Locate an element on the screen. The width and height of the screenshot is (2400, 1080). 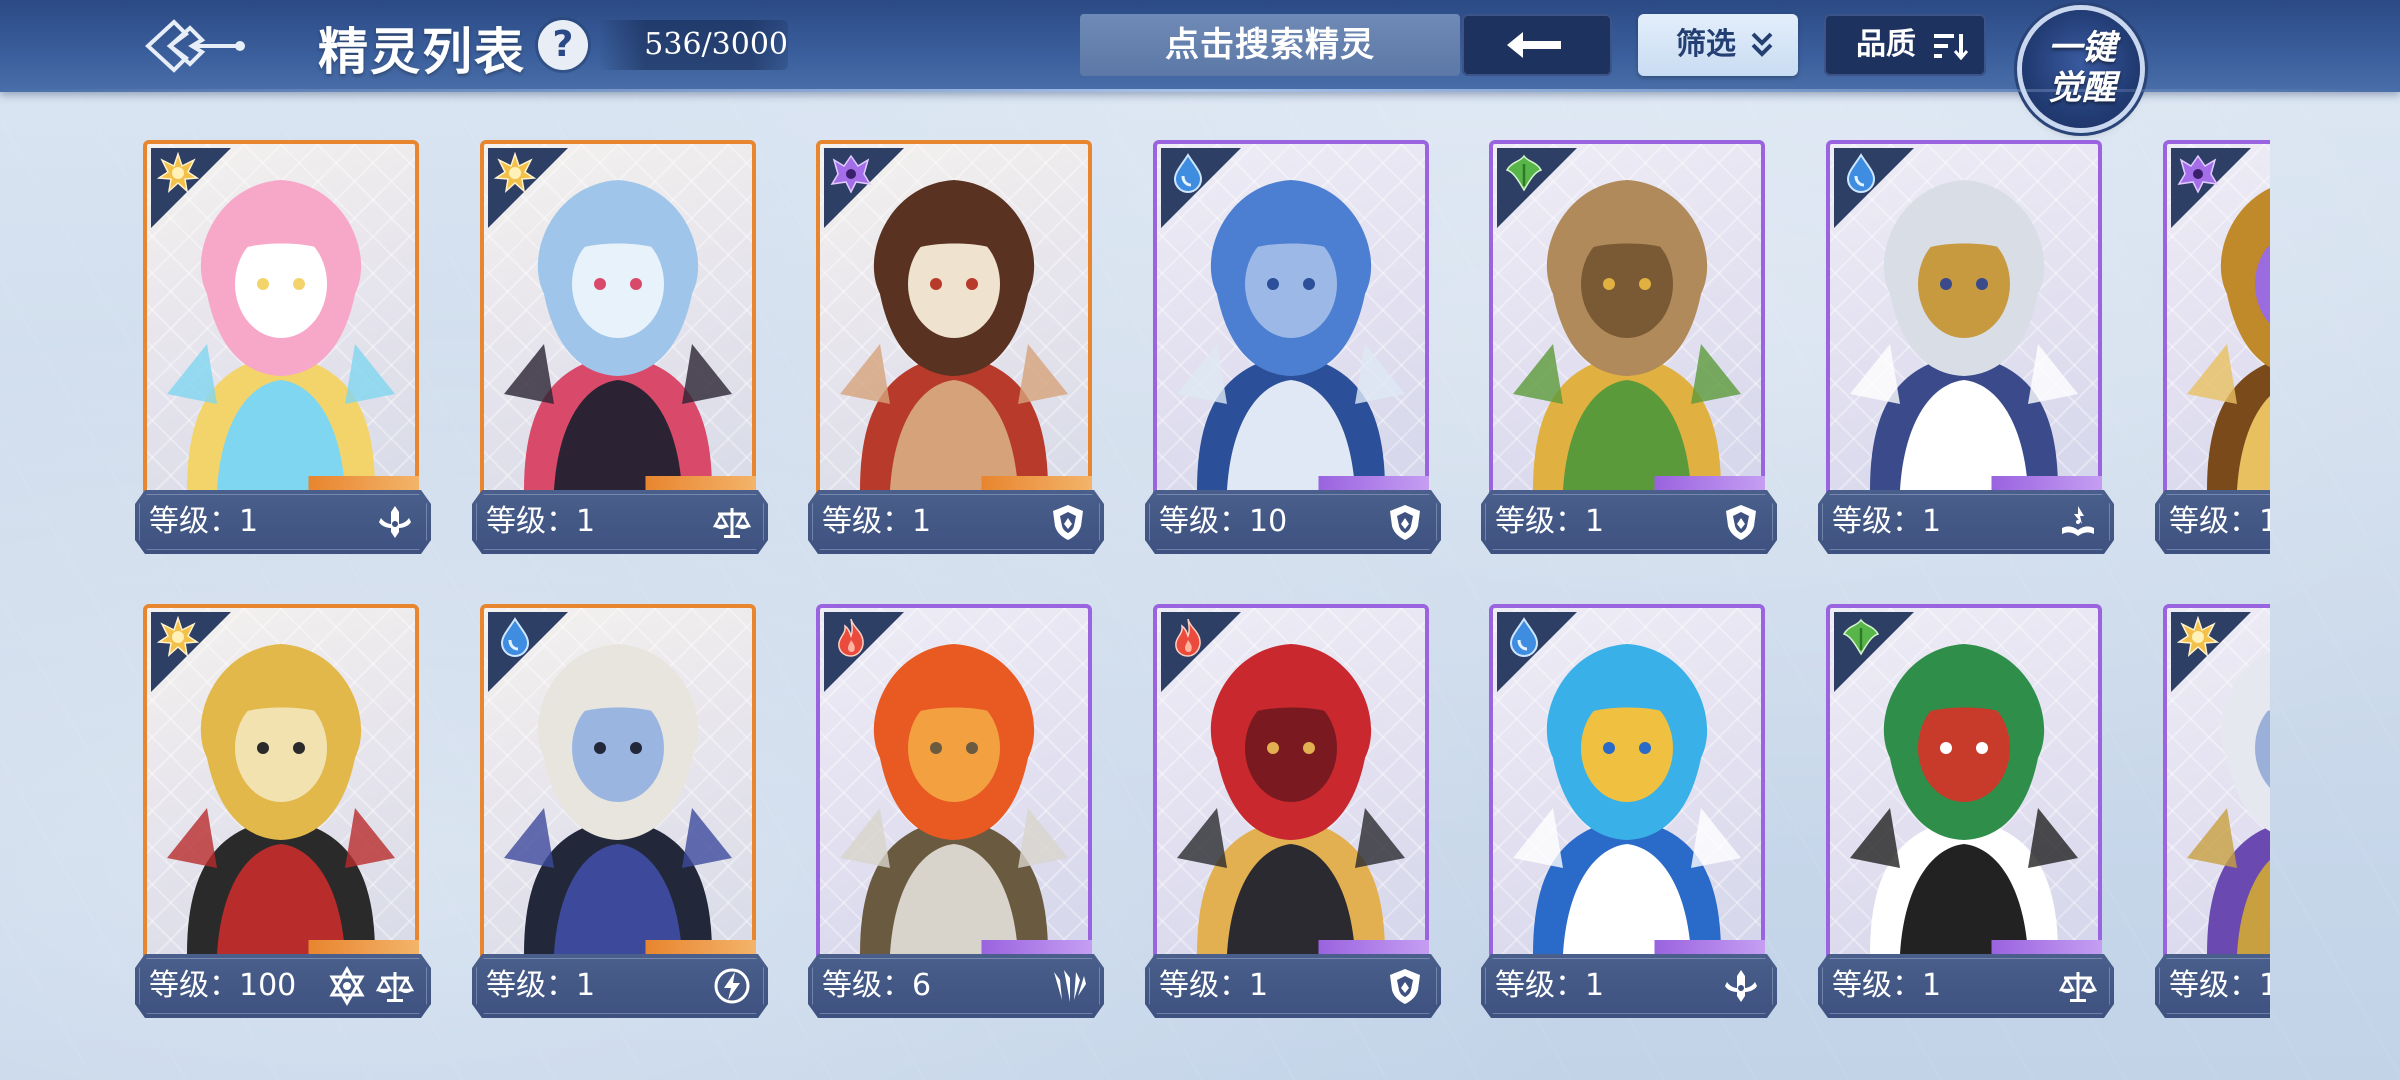
level-bar: 等级：6 is located at coordinates (956, 986).